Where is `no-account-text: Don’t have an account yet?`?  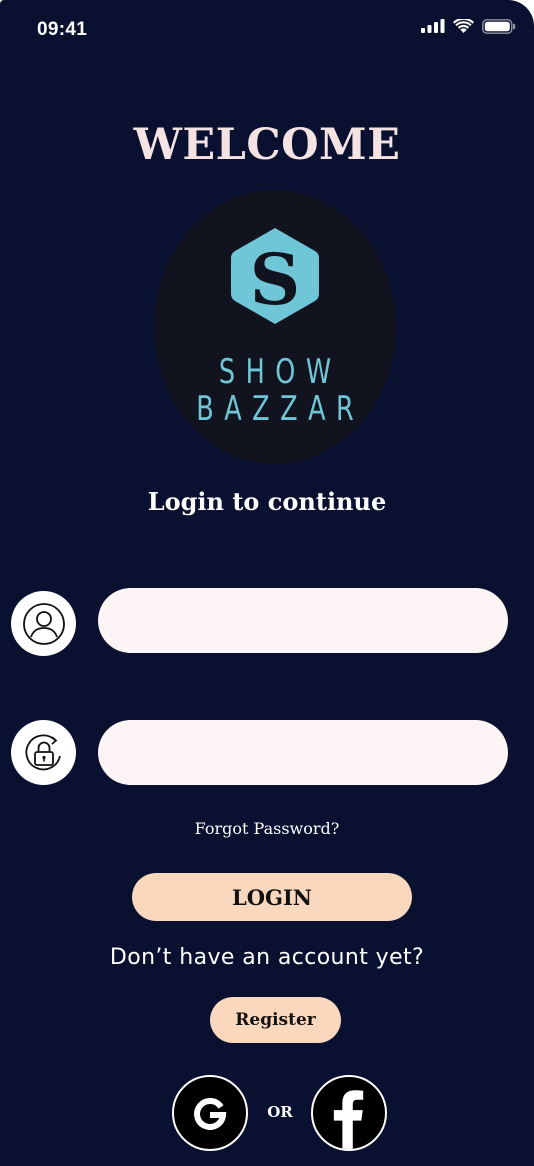 no-account-text: Don’t have an account yet? is located at coordinates (267, 957).